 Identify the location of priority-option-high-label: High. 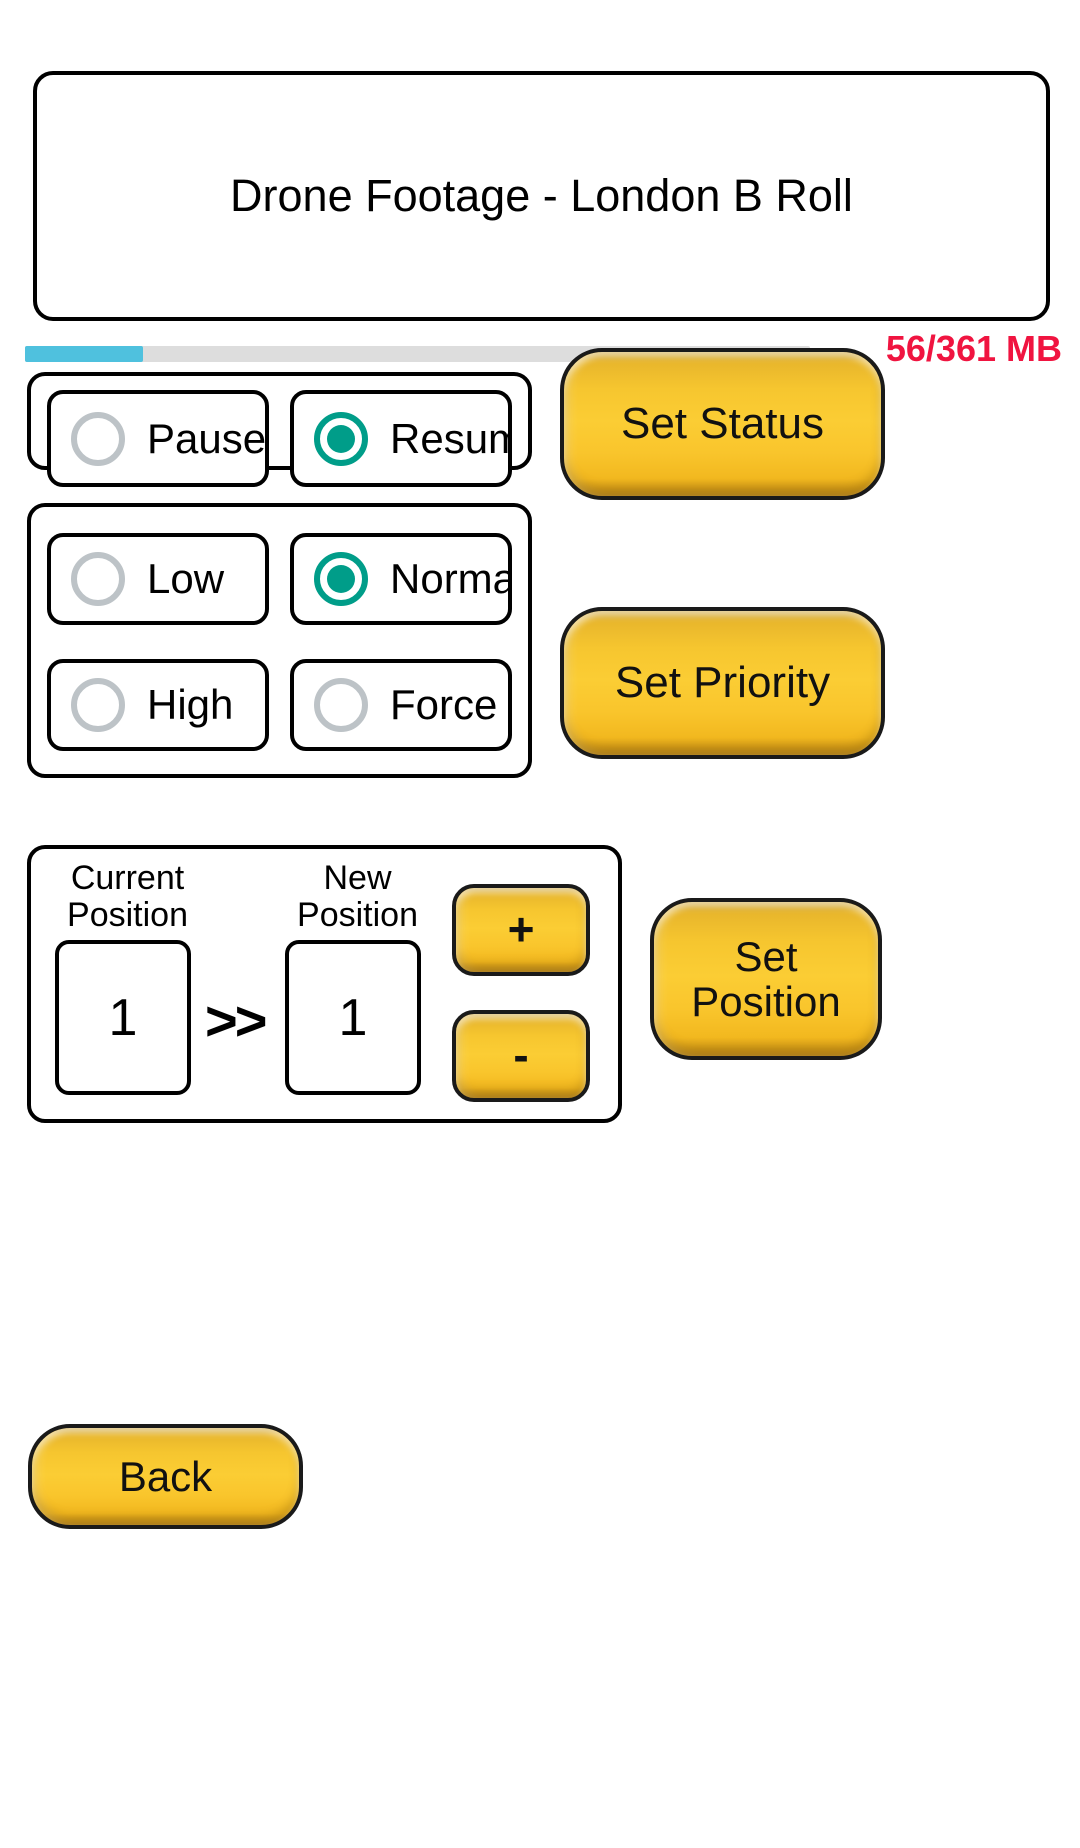
(190, 704).